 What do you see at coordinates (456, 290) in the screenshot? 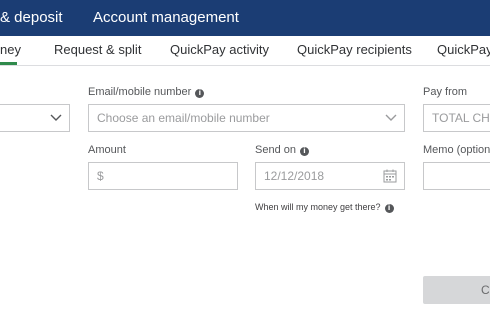
I see `cancel-button: C` at bounding box center [456, 290].